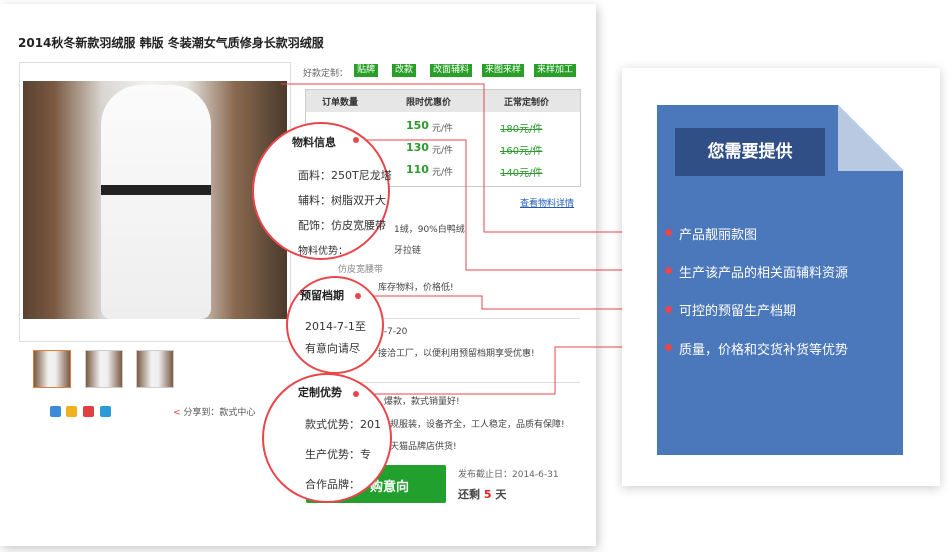  What do you see at coordinates (320, 392) in the screenshot?
I see `advantage-title: 定制优势` at bounding box center [320, 392].